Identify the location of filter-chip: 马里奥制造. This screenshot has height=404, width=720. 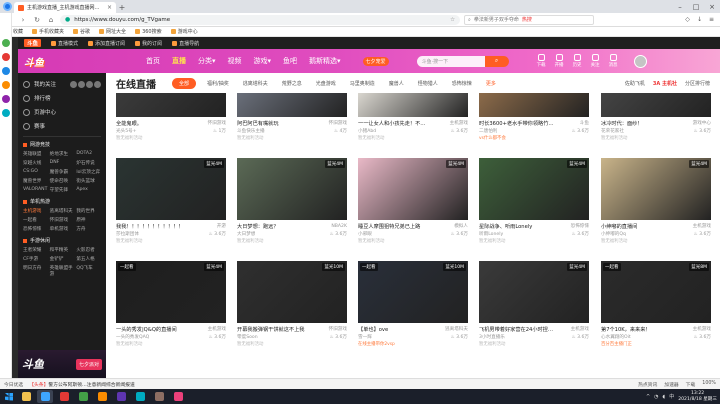
(362, 83).